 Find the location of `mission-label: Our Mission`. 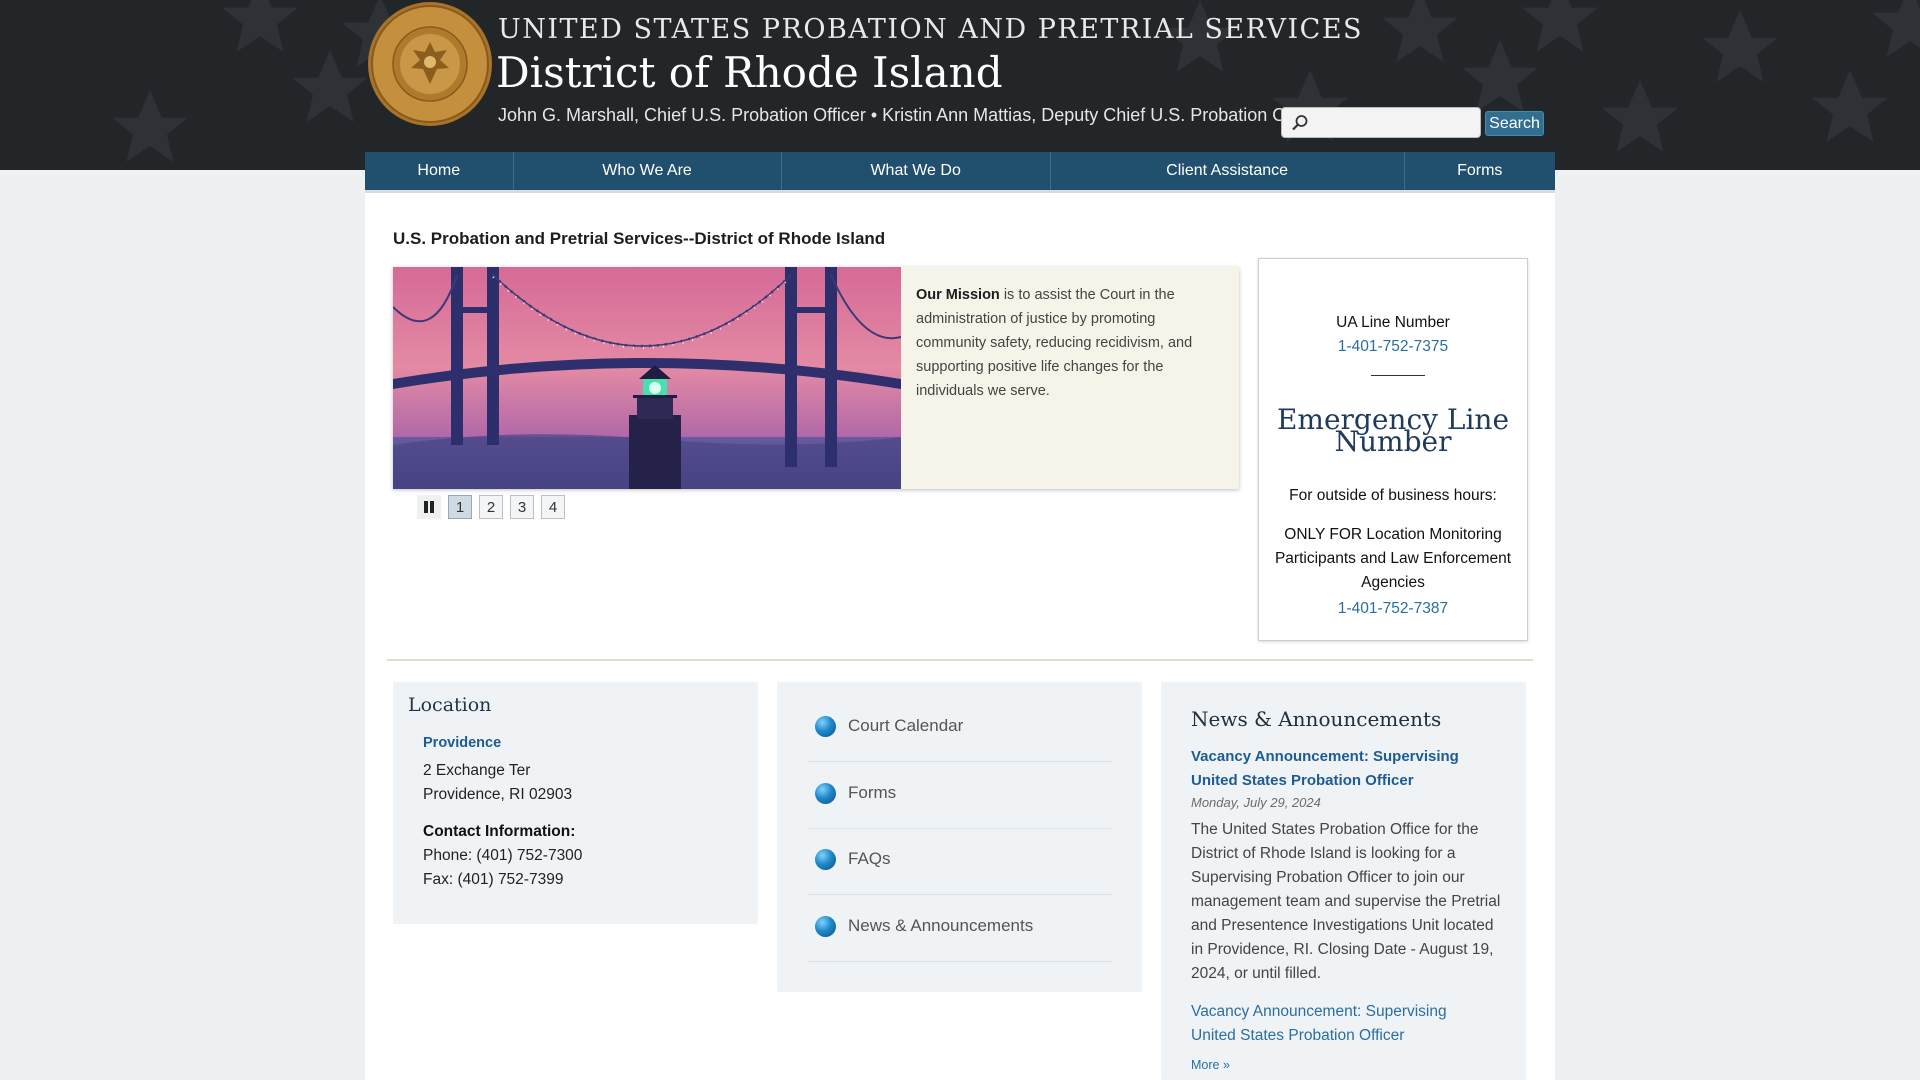

mission-label: Our Mission is located at coordinates (958, 295).